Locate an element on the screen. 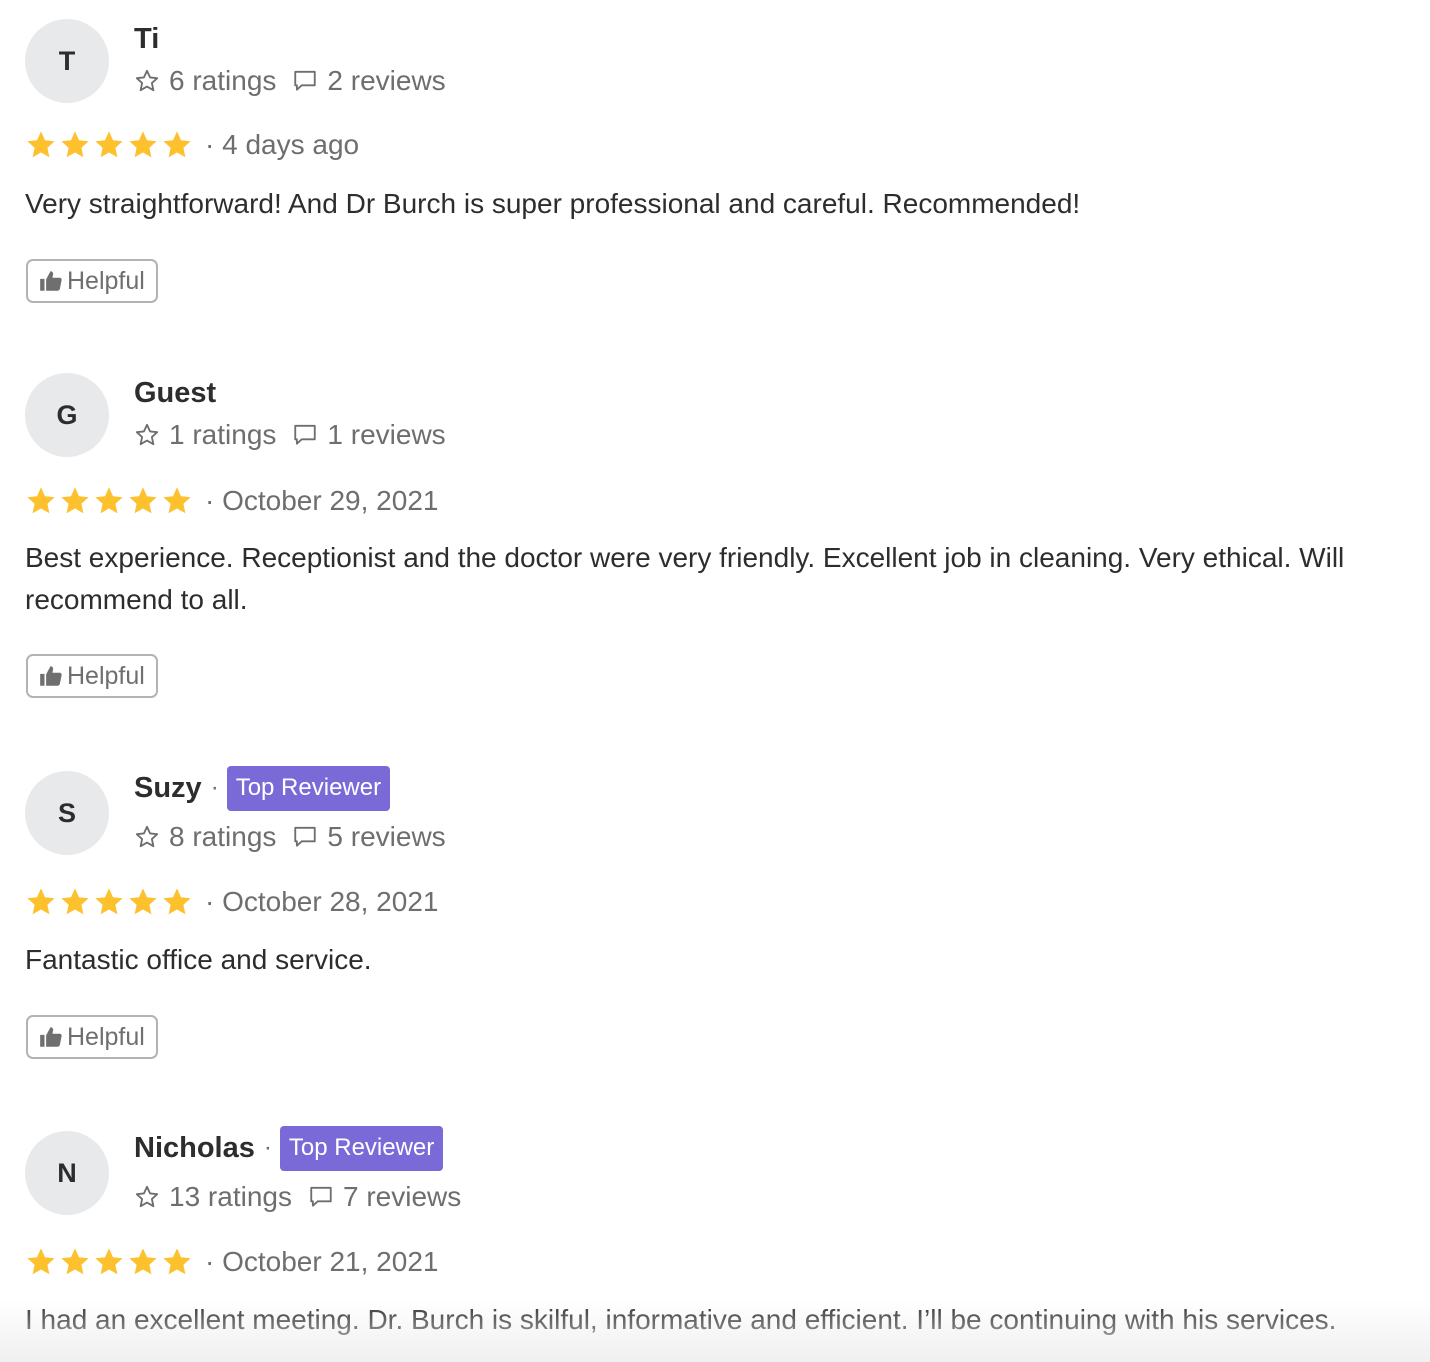 Image resolution: width=1430 pixels, height=1362 pixels. ratings-count-label: 13 ratings is located at coordinates (230, 1196).